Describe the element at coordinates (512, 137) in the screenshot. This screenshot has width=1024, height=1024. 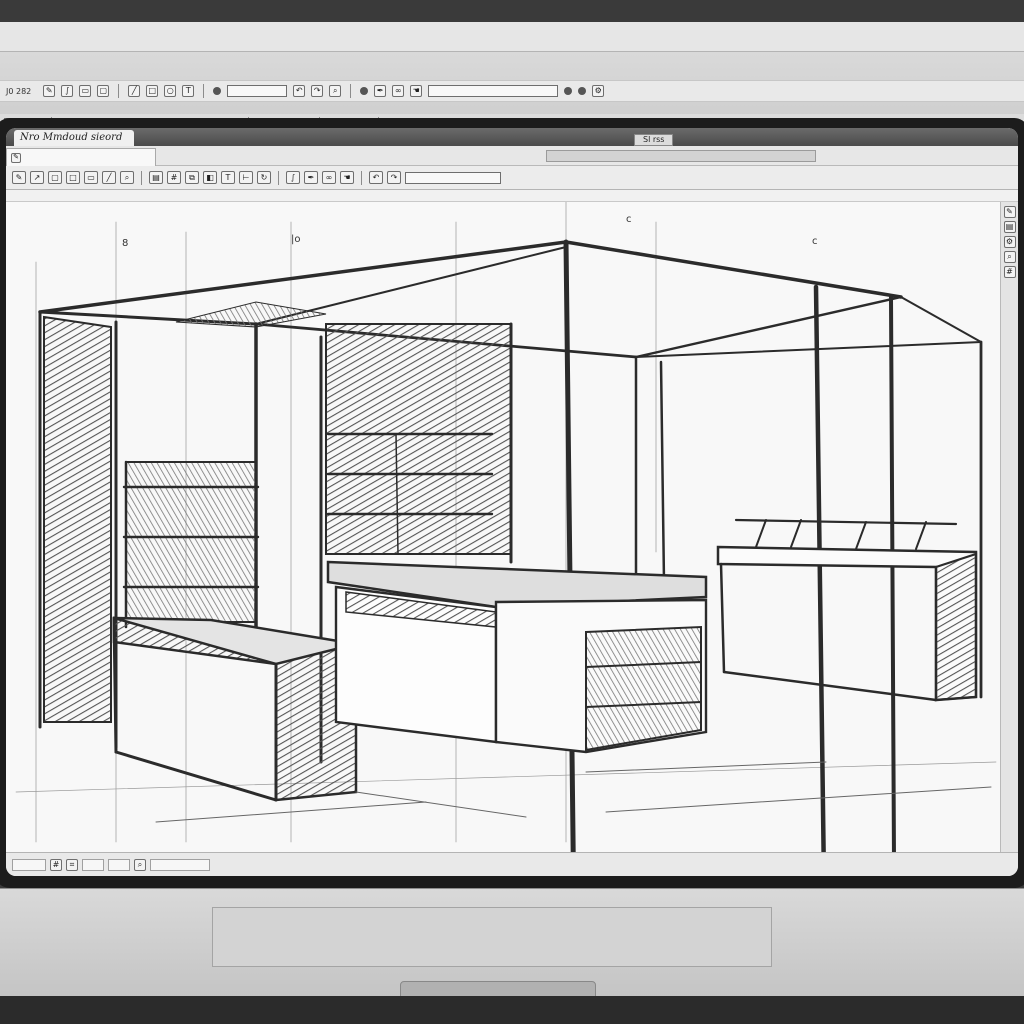
I see `inner-titlebar: Nro Mmdoud sieord Sl rss` at that location.